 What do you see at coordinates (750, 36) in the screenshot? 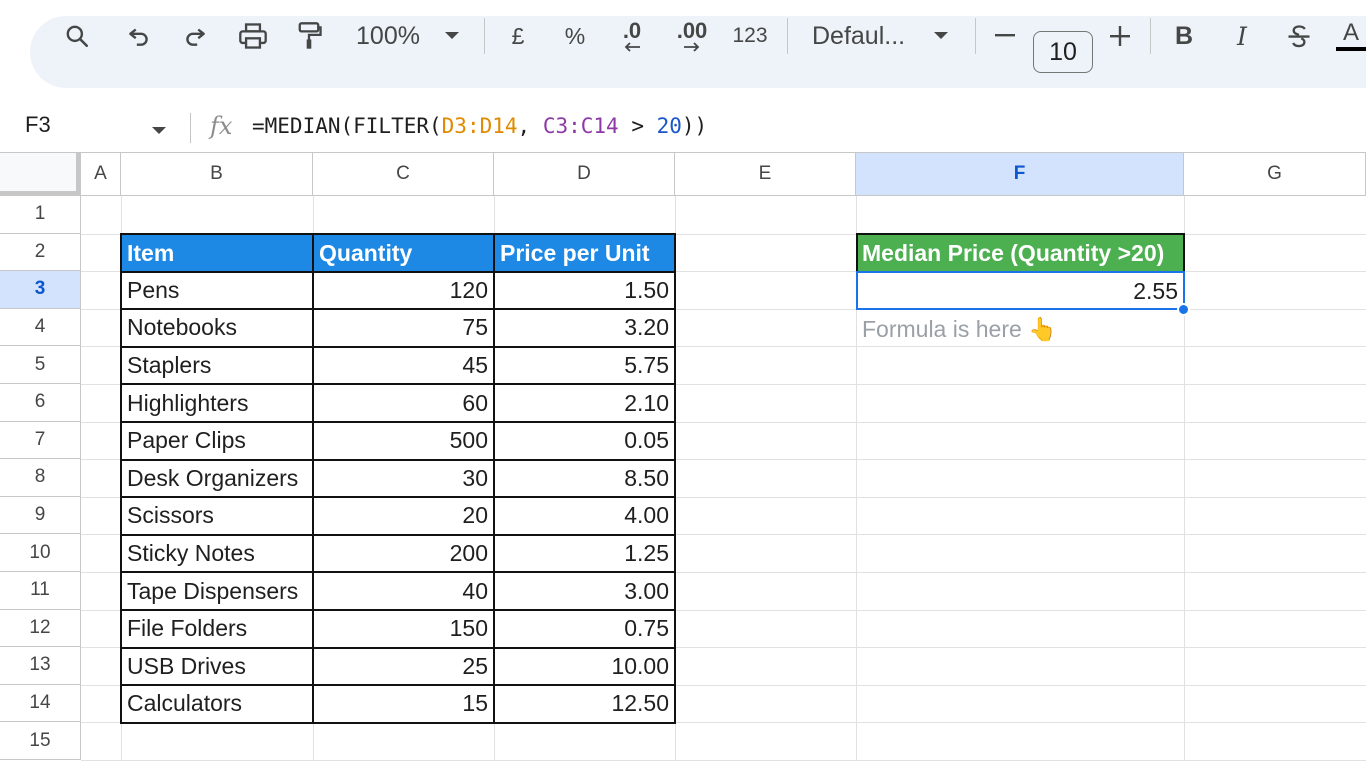
I see `number-format-button: 123` at bounding box center [750, 36].